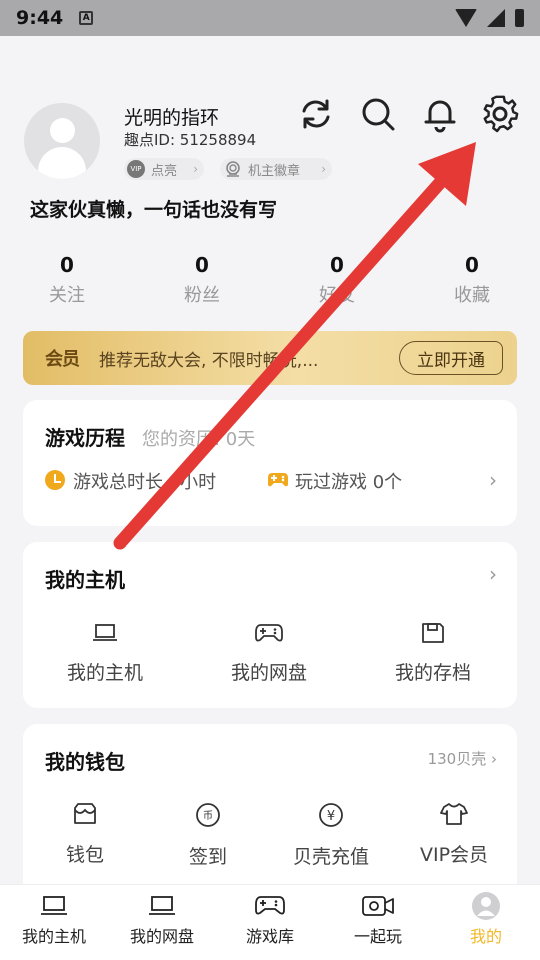 Image resolution: width=540 pixels, height=960 pixels. Describe the element at coordinates (270, 463) in the screenshot. I see `game-history-card: 游戏历程 您的资历: 0天 游戏总时长 0小时 玩过游戏 0个 ›` at that location.